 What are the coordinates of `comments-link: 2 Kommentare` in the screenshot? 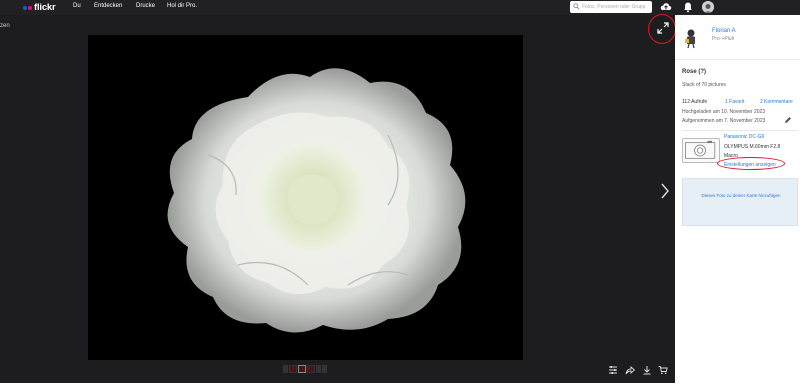 It's located at (776, 102).